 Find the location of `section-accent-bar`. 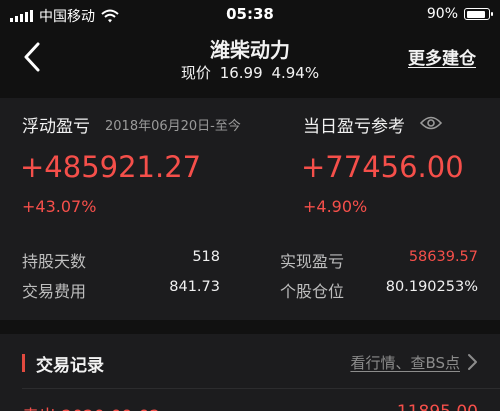

section-accent-bar is located at coordinates (23, 363).